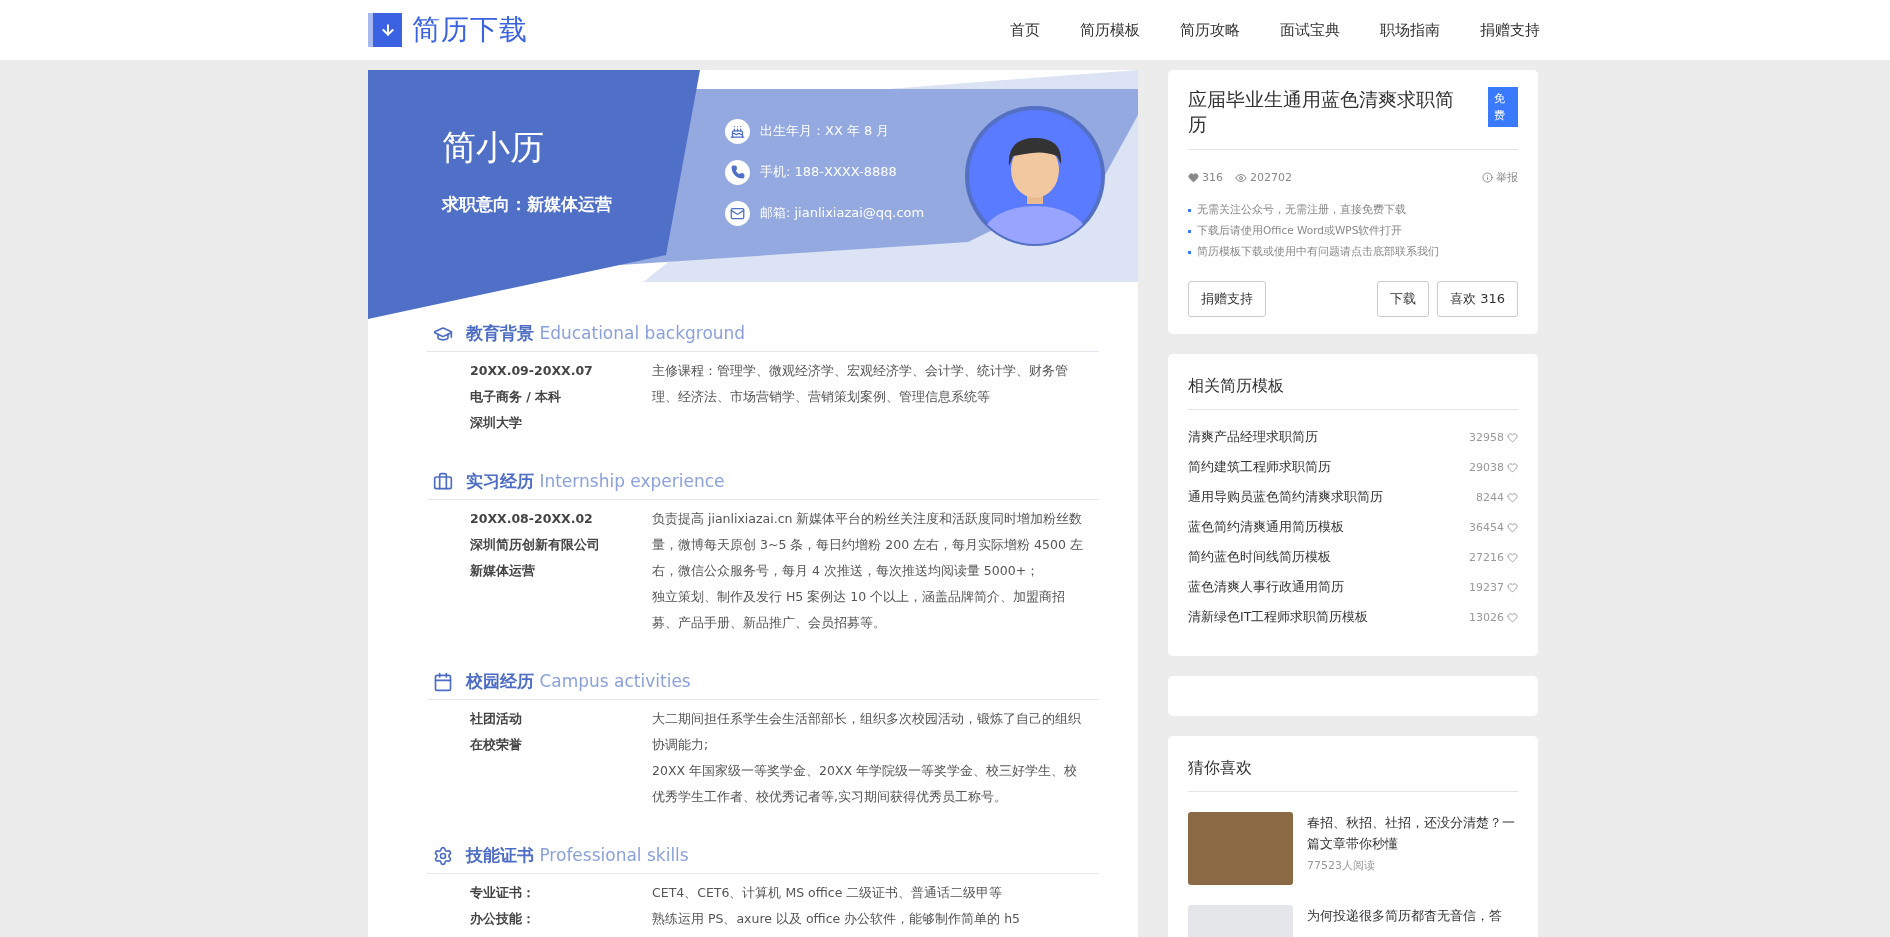 This screenshot has width=1890, height=937. I want to click on download-button: 下载, so click(1403, 299).